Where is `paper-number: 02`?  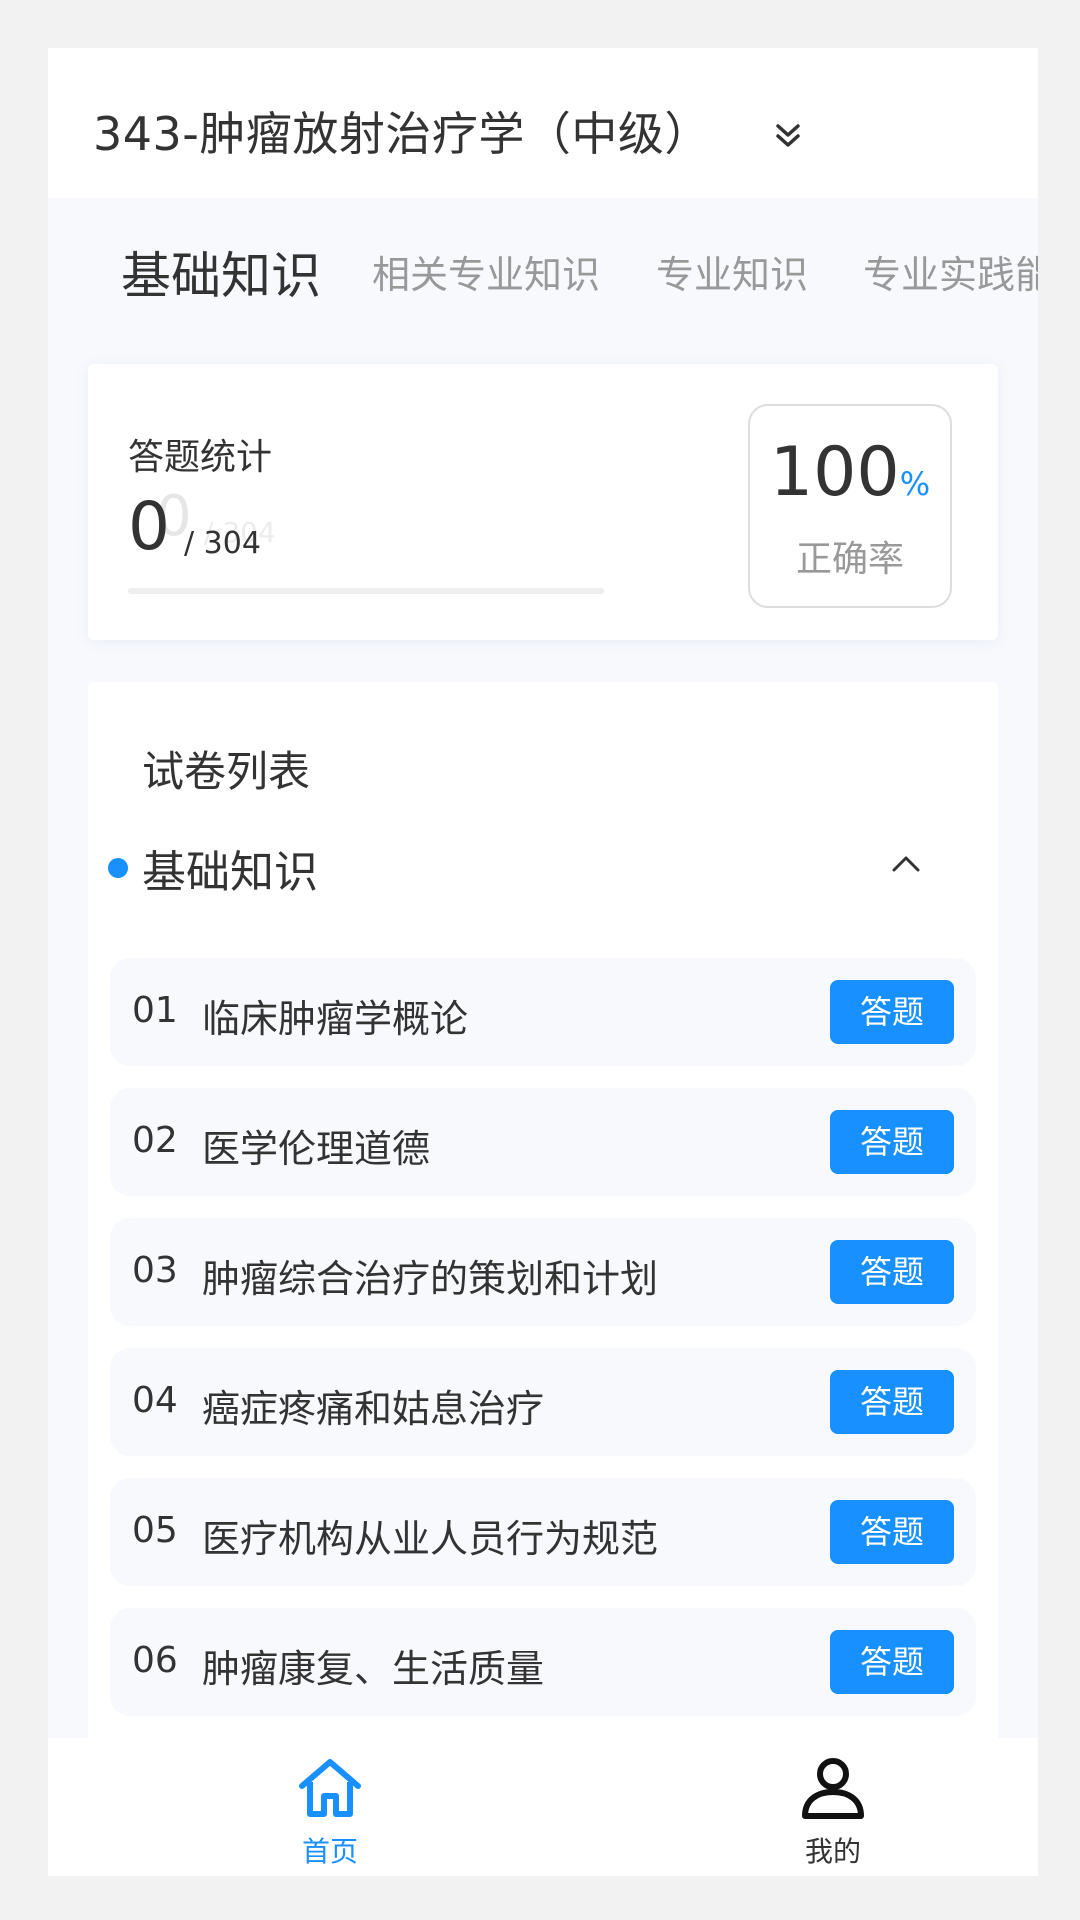
paper-number: 02 is located at coordinates (155, 1140).